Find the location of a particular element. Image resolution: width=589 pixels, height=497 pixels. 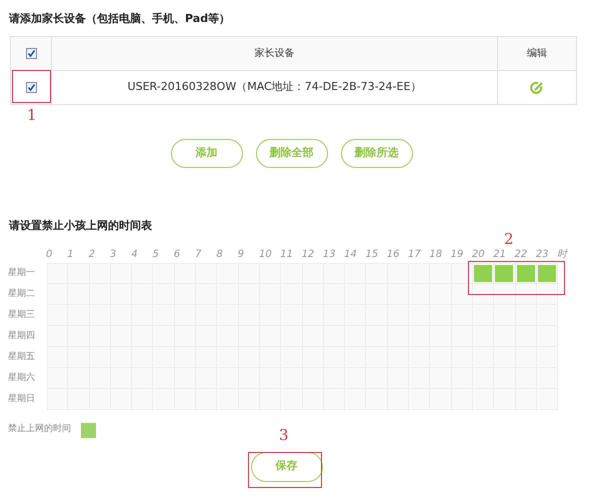

hour-label: 0 is located at coordinates (50, 255).